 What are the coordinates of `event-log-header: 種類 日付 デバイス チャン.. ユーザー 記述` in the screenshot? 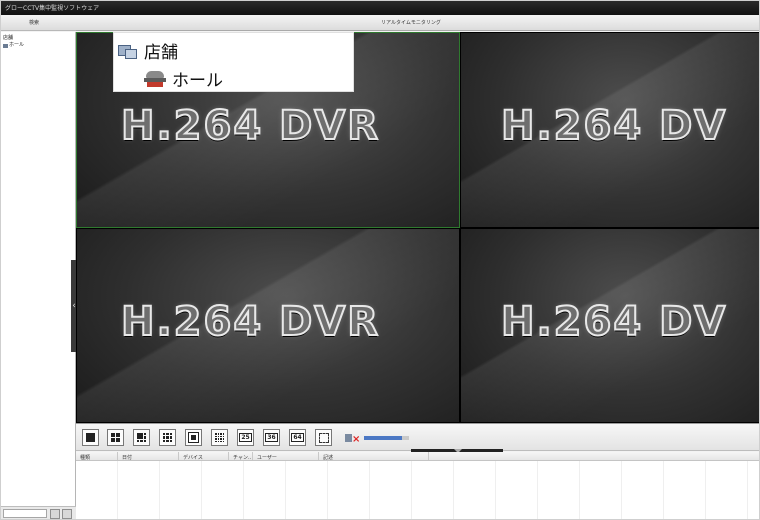 It's located at (417, 456).